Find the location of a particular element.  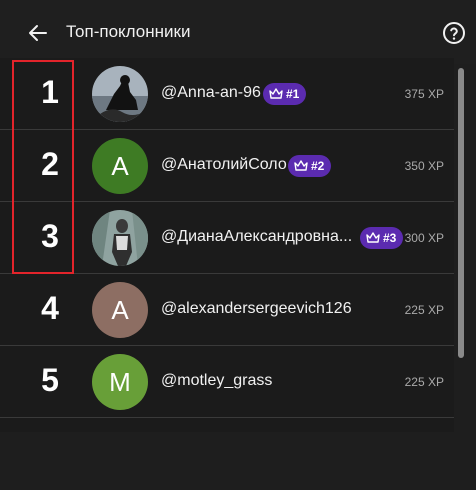

top-fan-badge: #1 is located at coordinates (285, 94).